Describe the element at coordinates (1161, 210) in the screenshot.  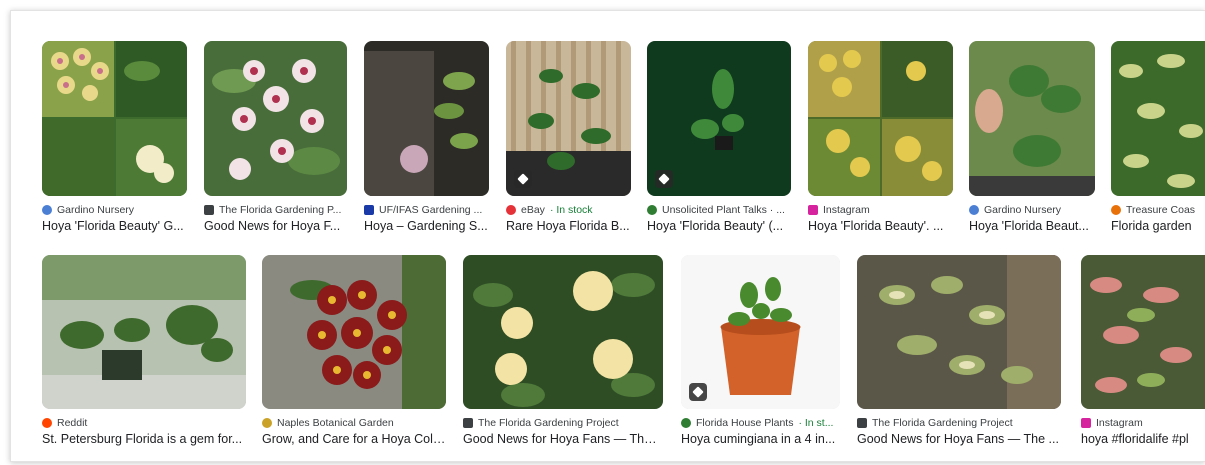
I see `source-name: Treasure Coas` at that location.